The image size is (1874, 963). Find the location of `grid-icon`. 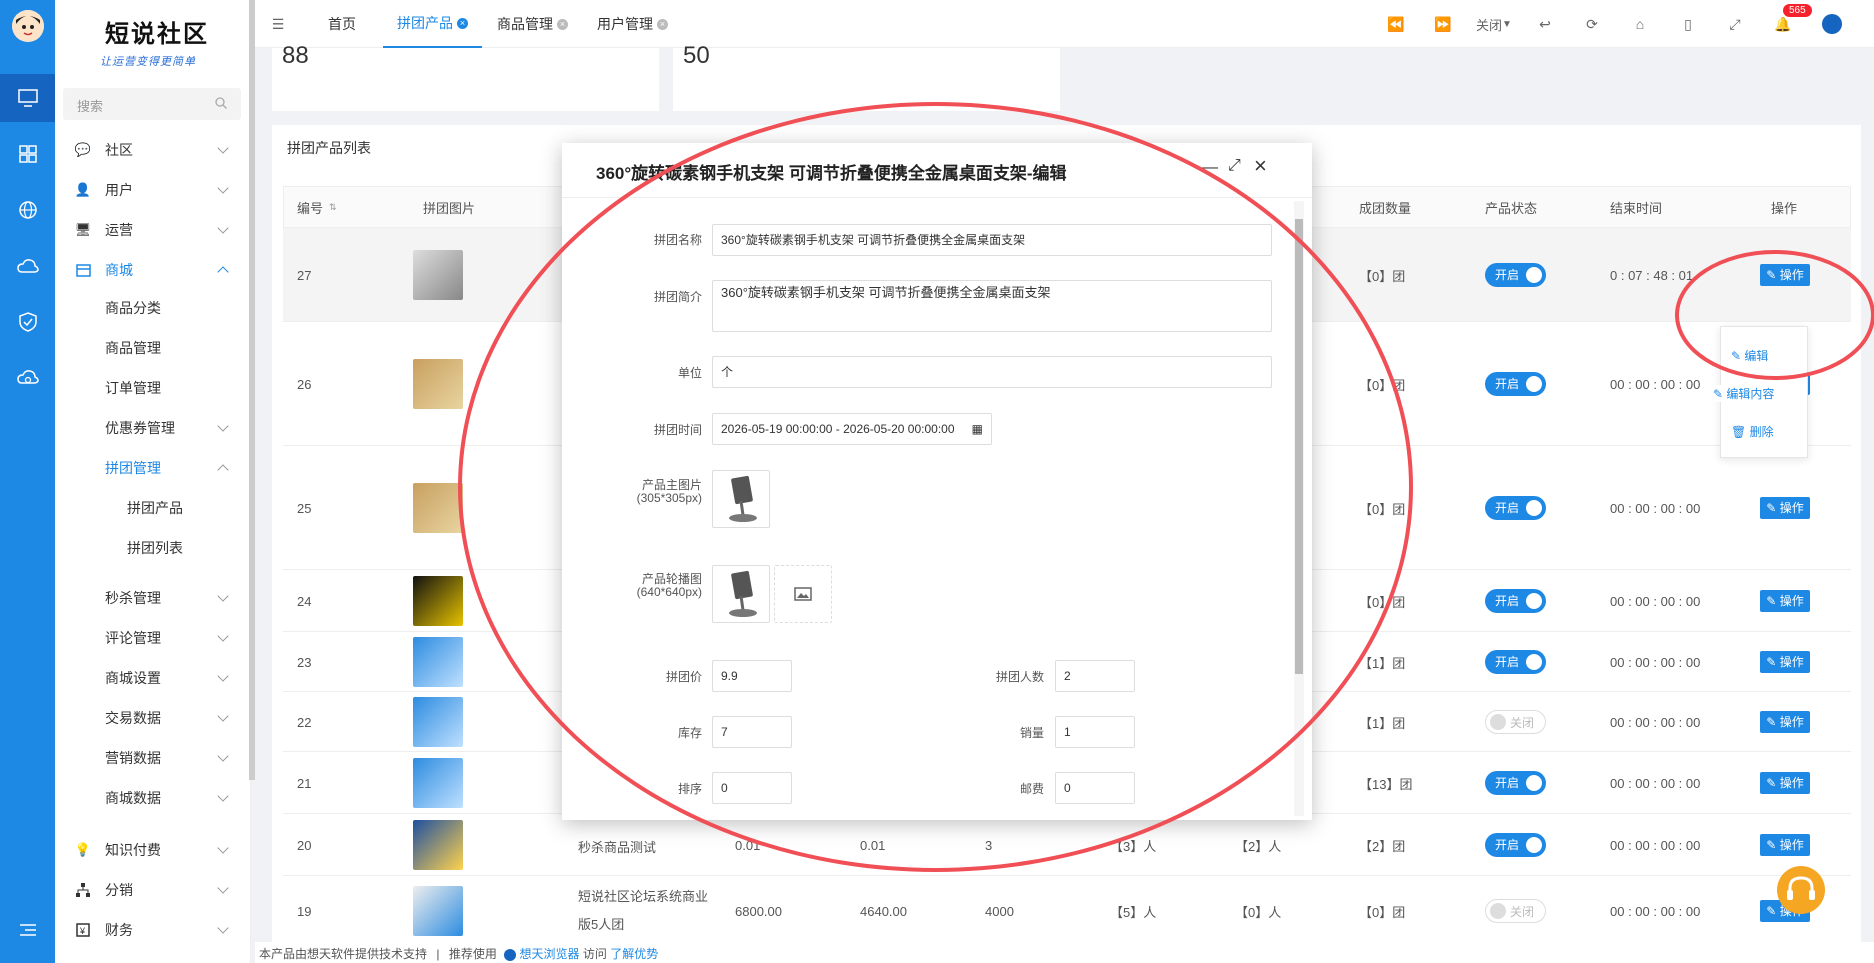

grid-icon is located at coordinates (27, 154).